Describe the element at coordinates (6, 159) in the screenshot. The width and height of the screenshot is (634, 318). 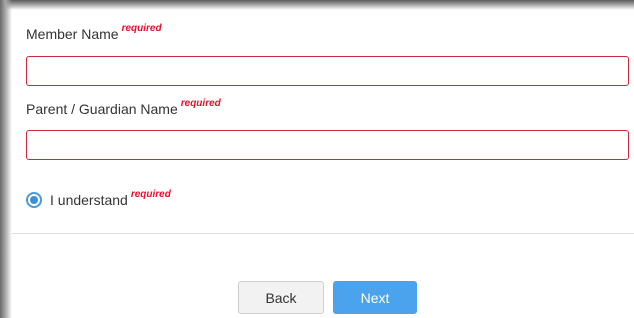
I see `window-shadow-left` at that location.